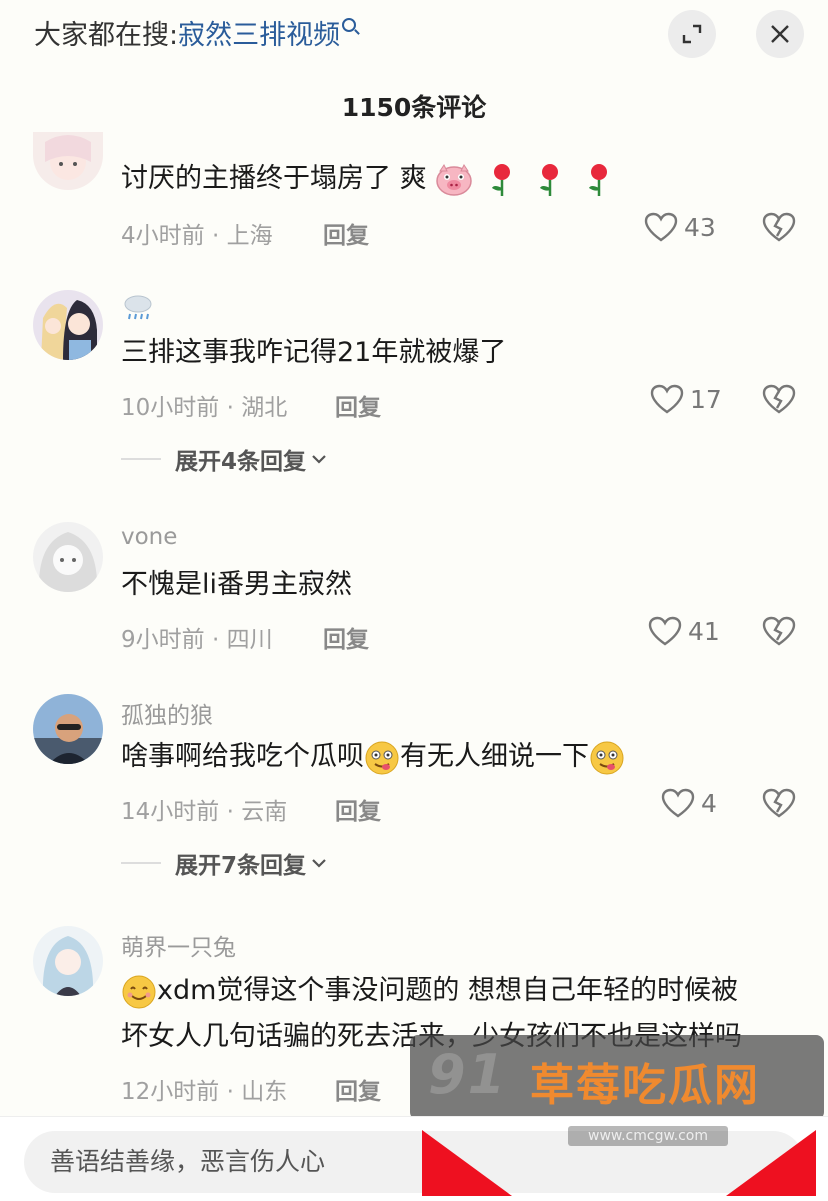 The height and width of the screenshot is (1201, 828). What do you see at coordinates (686, 399) in the screenshot?
I see `like-button: 17` at bounding box center [686, 399].